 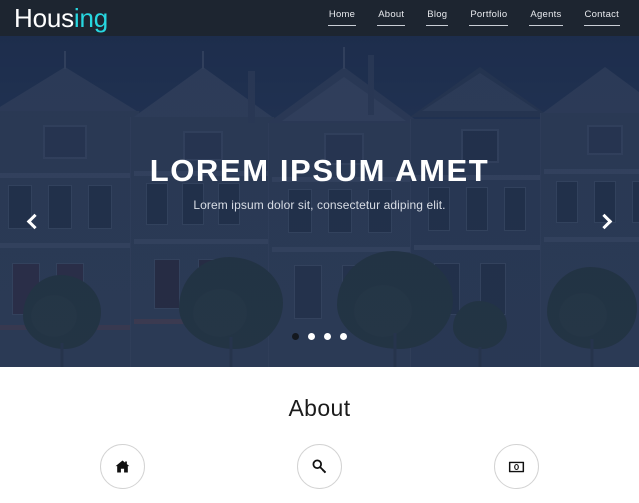 I want to click on site-logo: Housing, so click(x=61, y=18).